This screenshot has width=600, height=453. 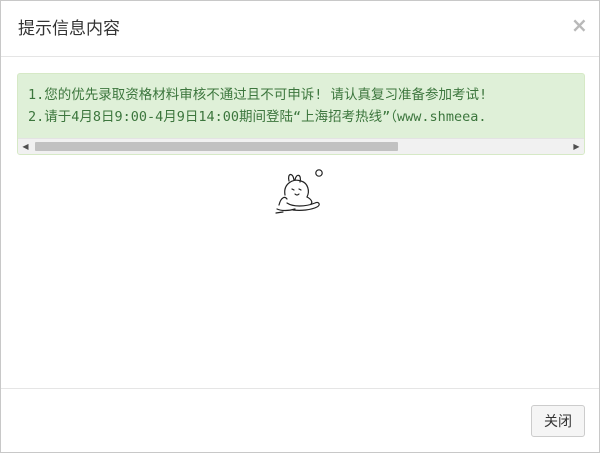 What do you see at coordinates (300, 193) in the screenshot?
I see `sad-bunny-emoticon-icon` at bounding box center [300, 193].